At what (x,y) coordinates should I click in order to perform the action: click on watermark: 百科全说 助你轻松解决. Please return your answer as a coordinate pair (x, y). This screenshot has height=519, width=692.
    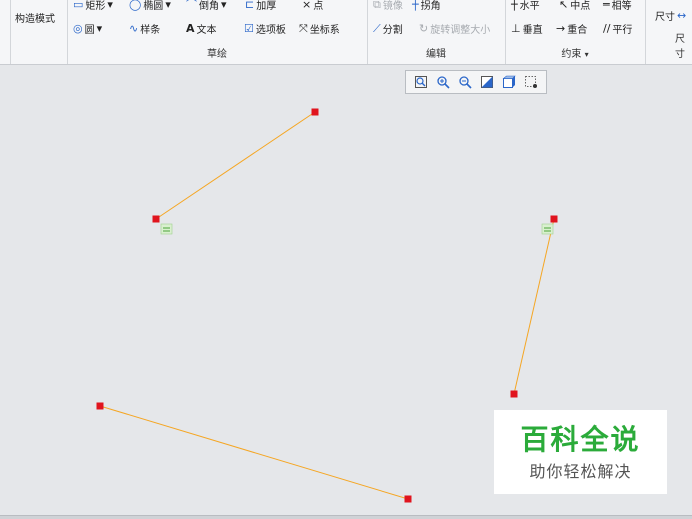
    Looking at the image, I should click on (580, 452).